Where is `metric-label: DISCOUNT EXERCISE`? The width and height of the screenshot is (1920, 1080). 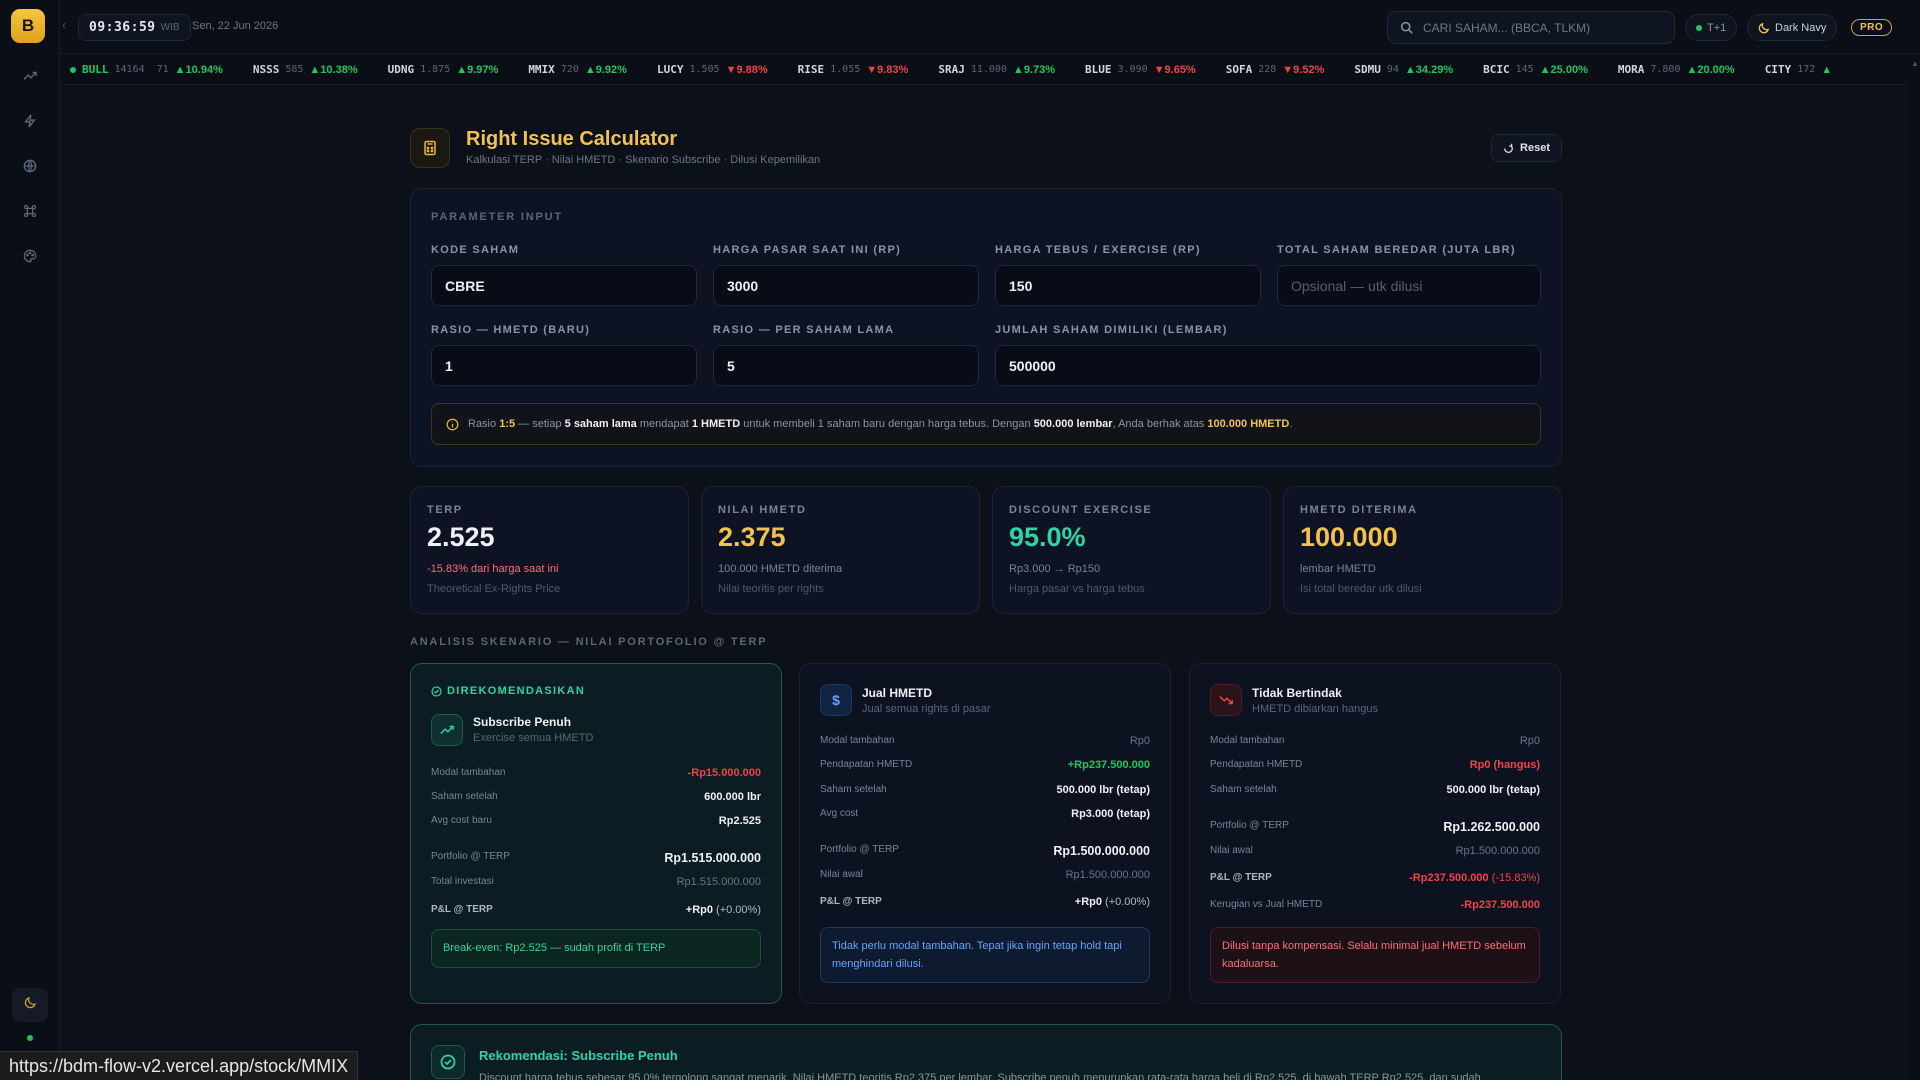 metric-label: DISCOUNT EXERCISE is located at coordinates (1081, 510).